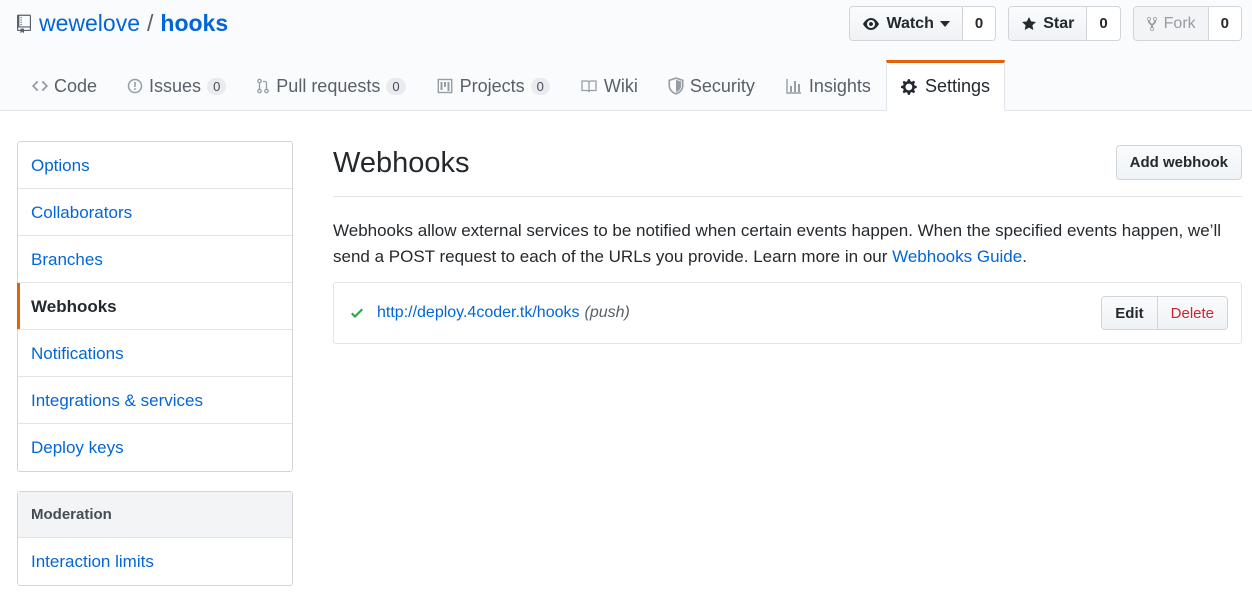  I want to click on add-webhook-button: Add webhook, so click(1178, 162).